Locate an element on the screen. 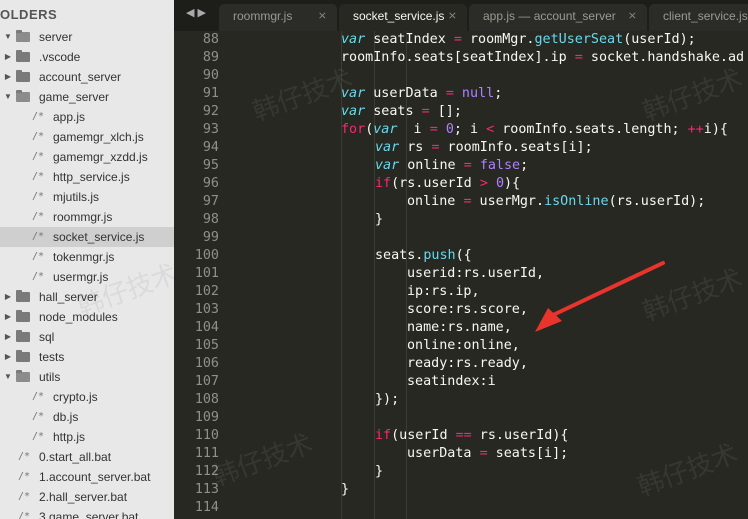  arrow-shaft is located at coordinates (608, 289).